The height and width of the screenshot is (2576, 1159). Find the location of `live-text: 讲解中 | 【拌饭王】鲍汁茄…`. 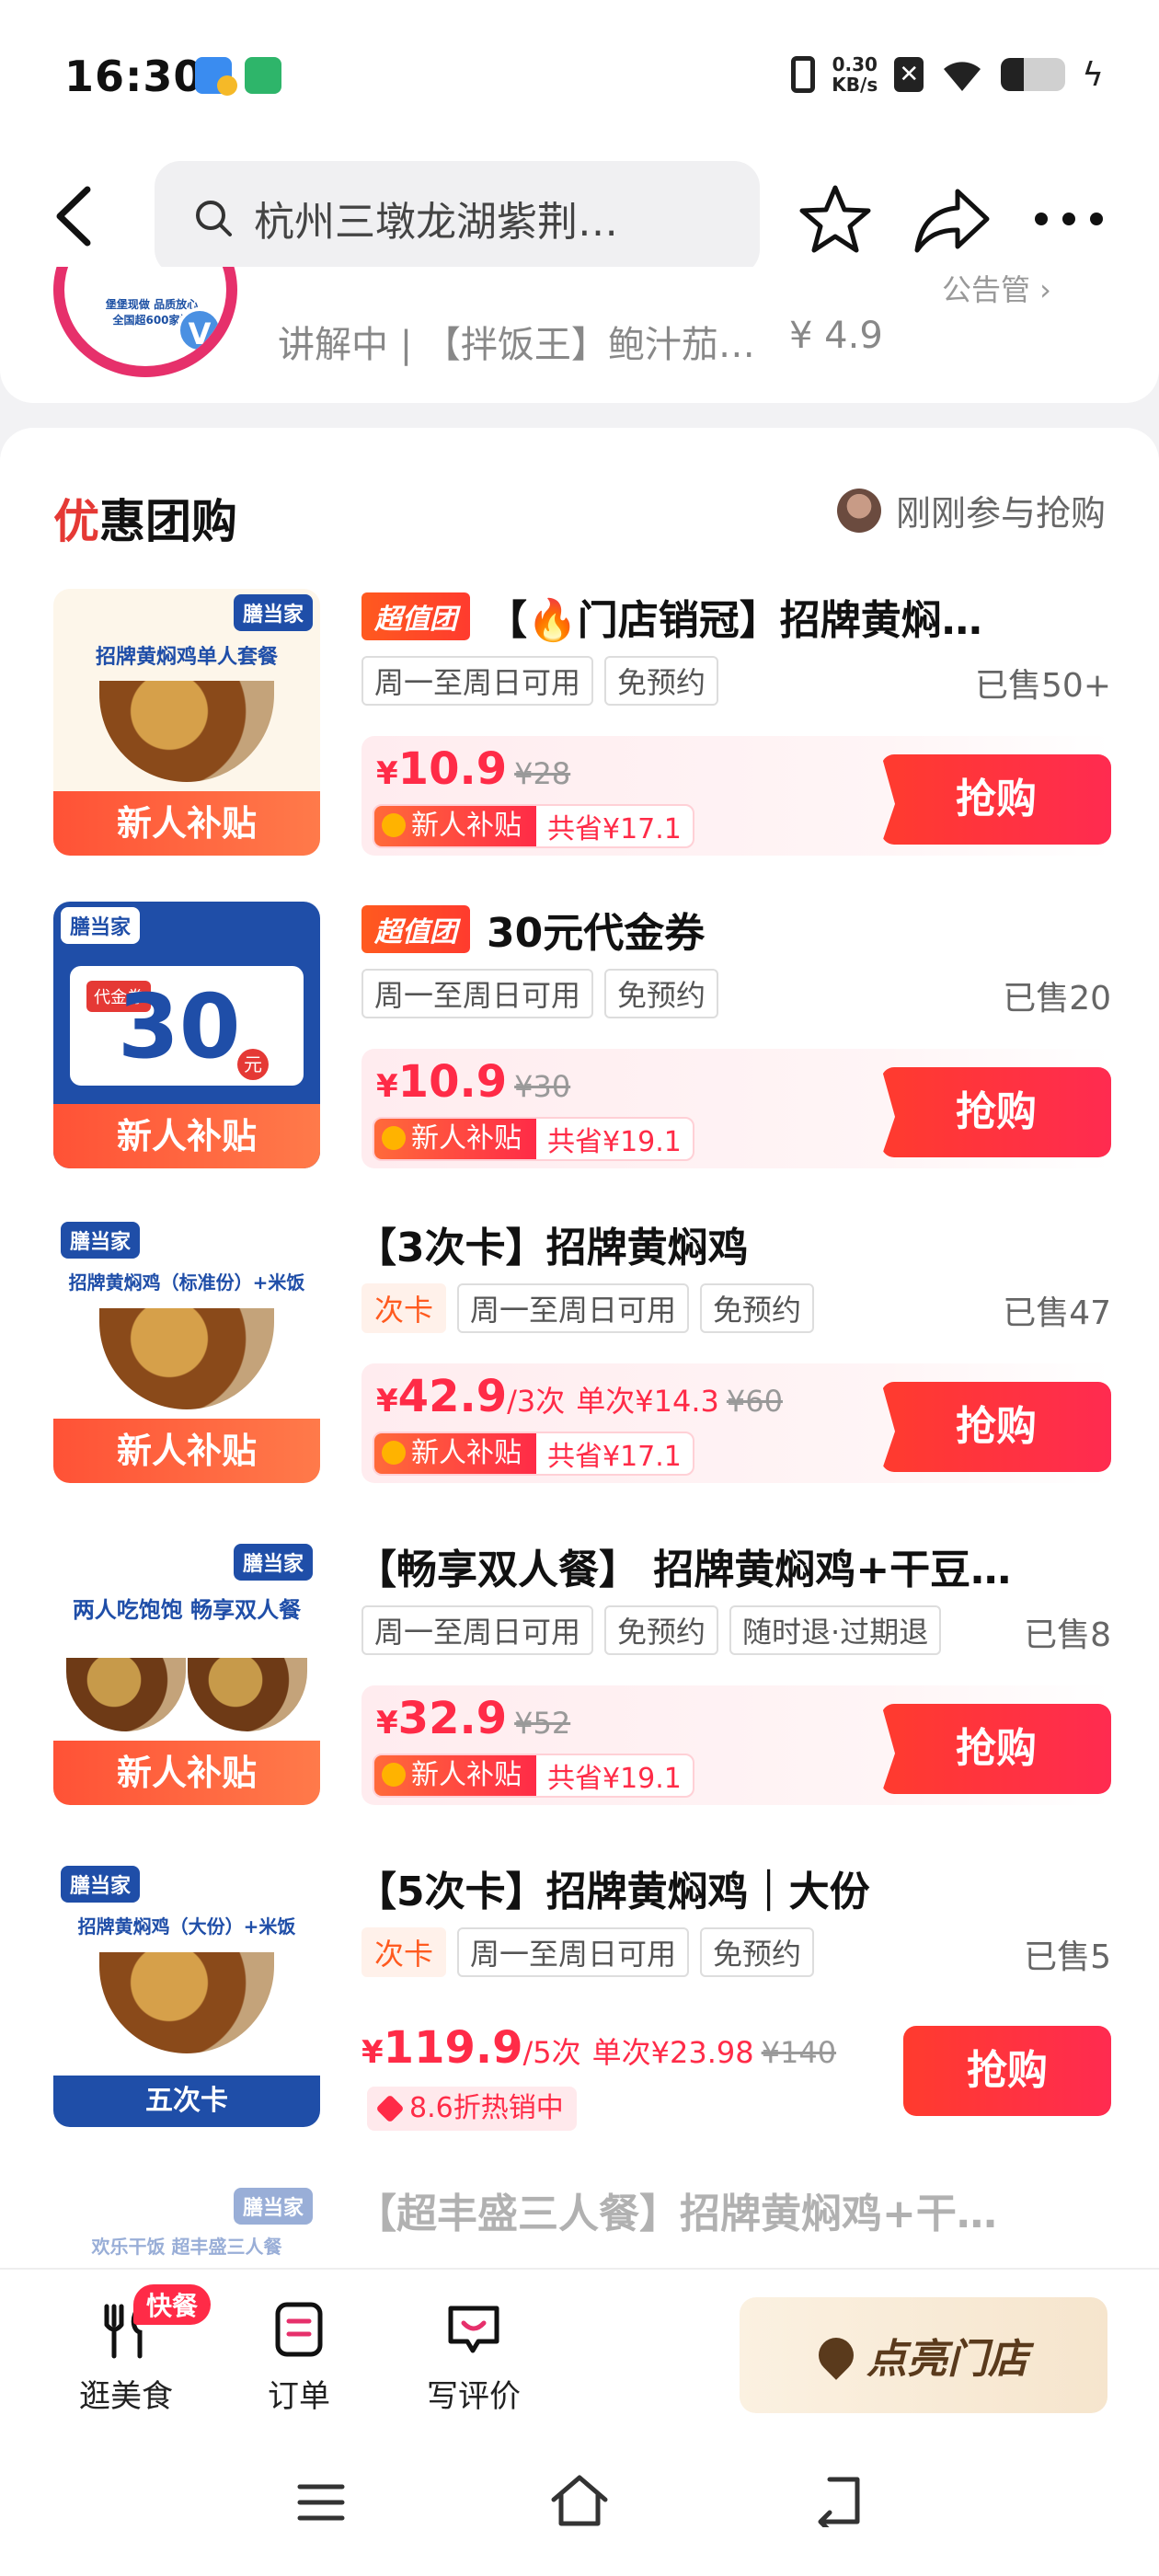

live-text: 讲解中 | 【拌饭王】鲍汁茄… is located at coordinates (516, 345).